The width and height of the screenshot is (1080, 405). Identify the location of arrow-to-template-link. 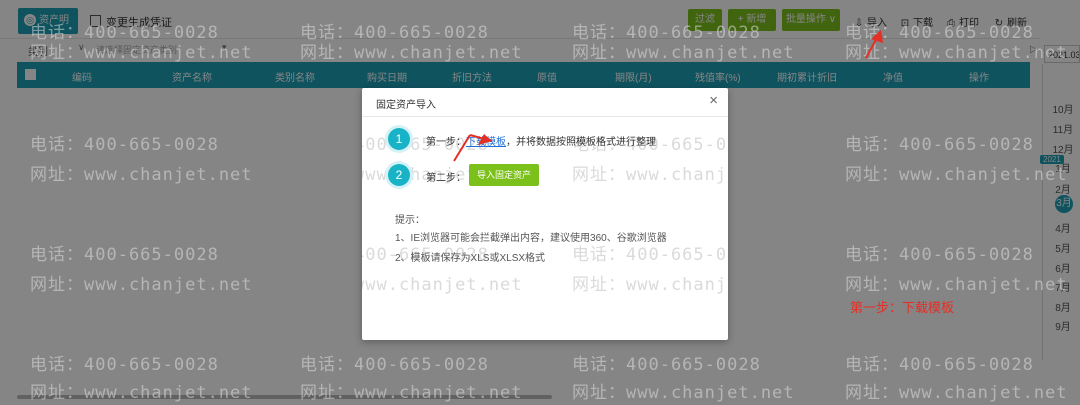
(462, 148).